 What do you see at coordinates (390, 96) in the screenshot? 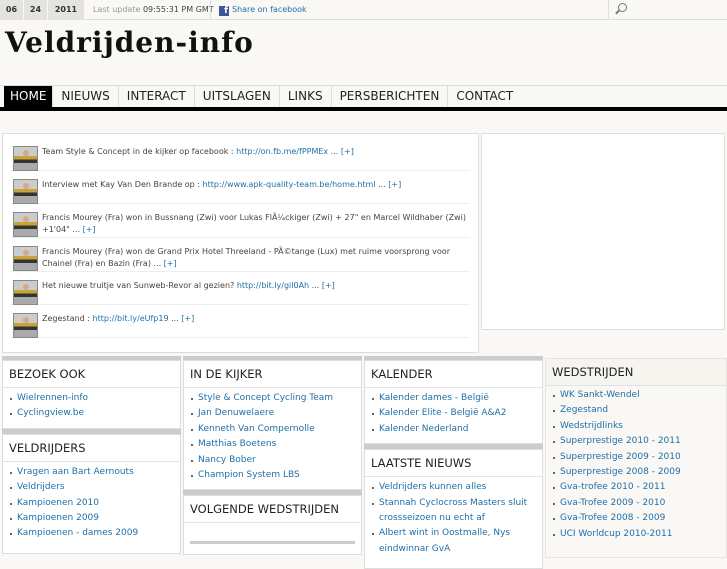
I see `nav-persberichten: PERSBERICHTEN` at bounding box center [390, 96].